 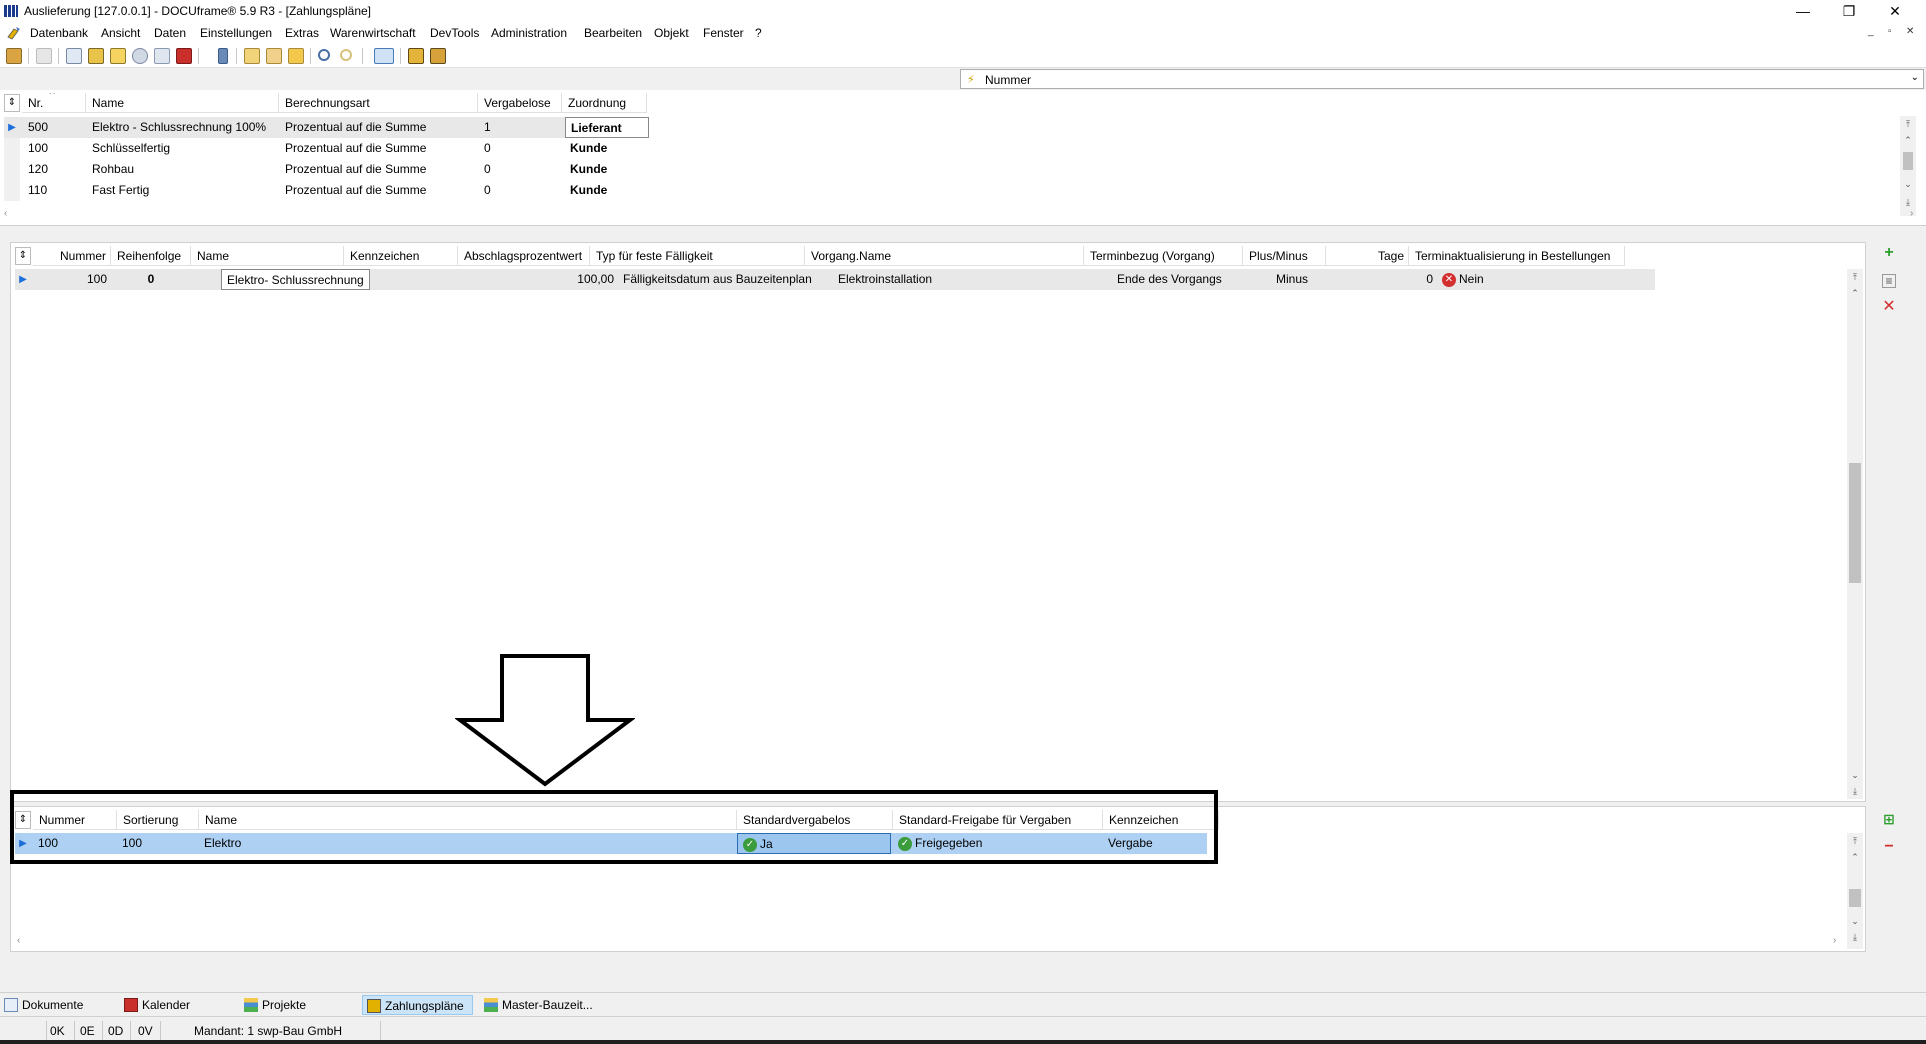 I want to click on menu-objekt: Objekt, so click(x=671, y=33).